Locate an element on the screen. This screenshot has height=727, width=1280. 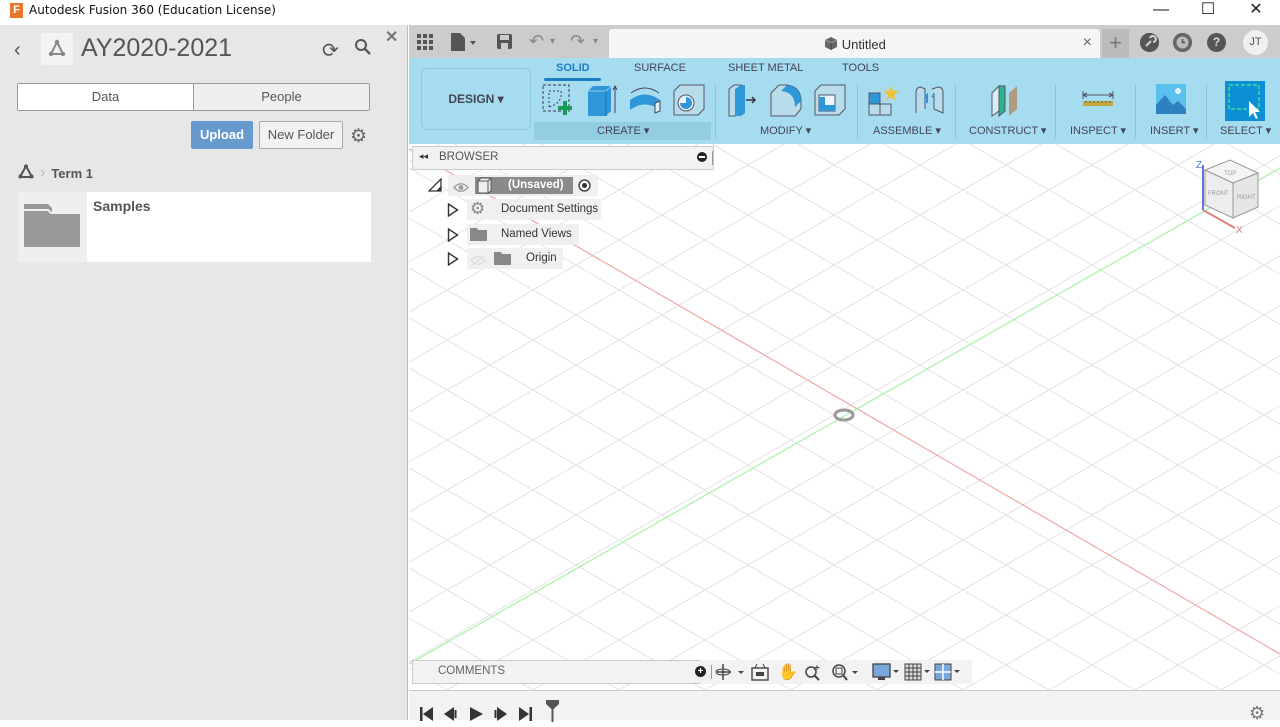
back-button: ‹ is located at coordinates (17, 50).